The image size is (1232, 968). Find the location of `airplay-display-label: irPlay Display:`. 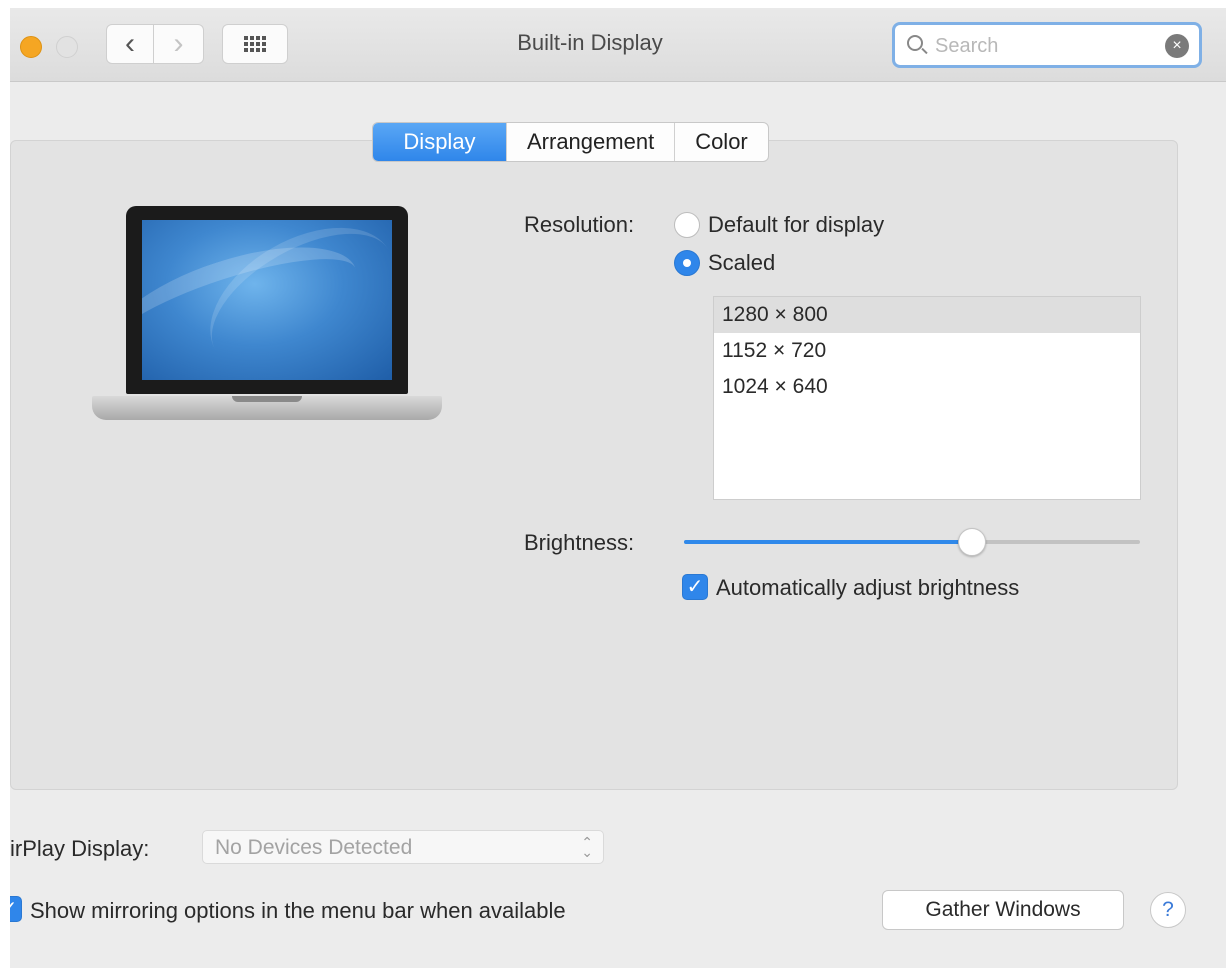

airplay-display-label: irPlay Display: is located at coordinates (80, 848).